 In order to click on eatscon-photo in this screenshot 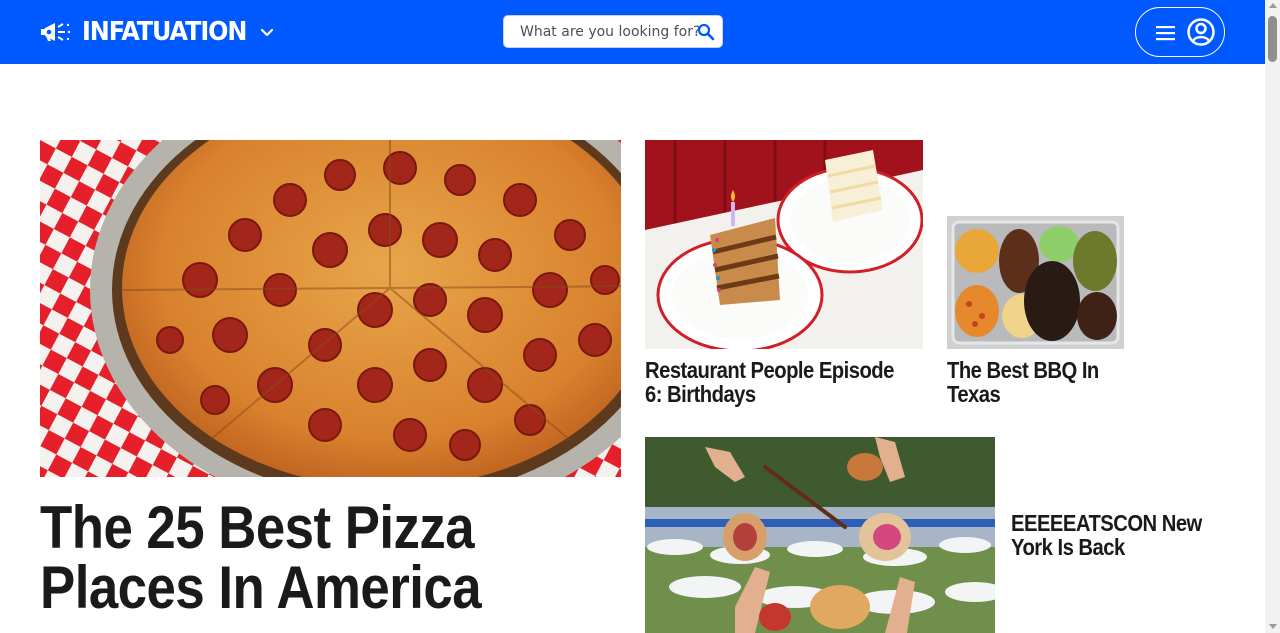, I will do `click(820, 535)`.